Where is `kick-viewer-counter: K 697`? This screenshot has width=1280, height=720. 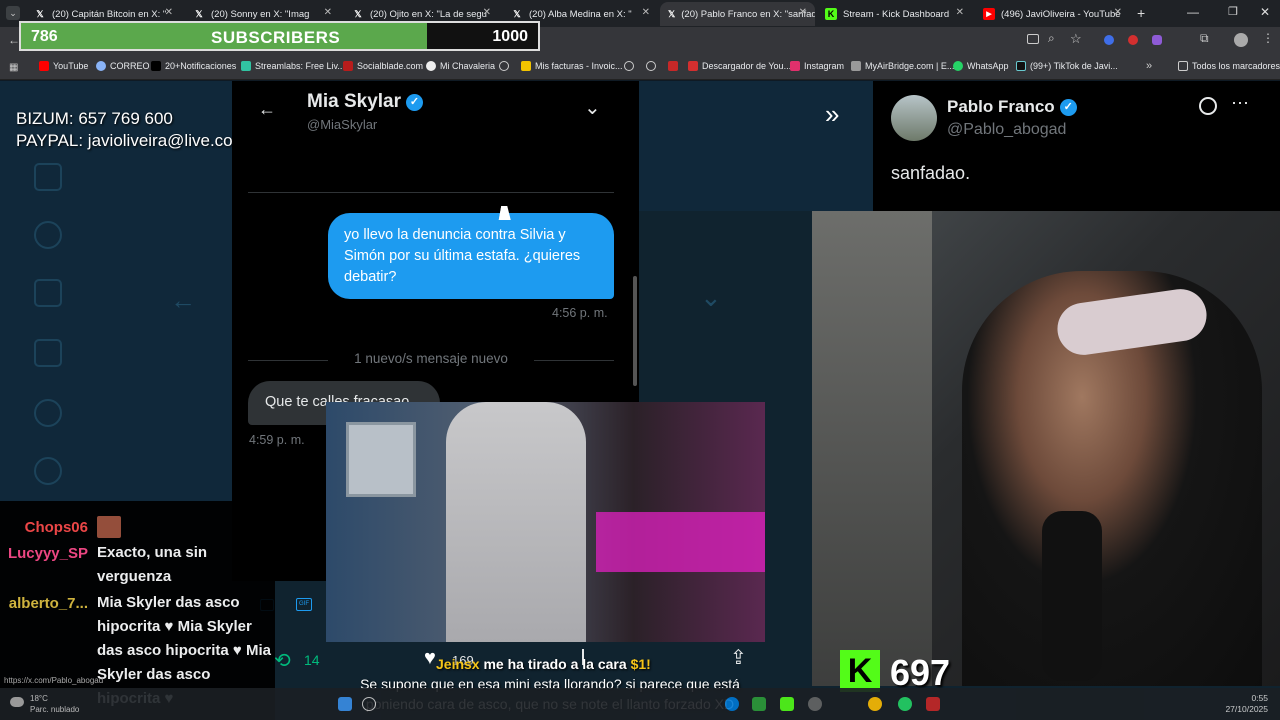 kick-viewer-counter: K 697 is located at coordinates (905, 670).